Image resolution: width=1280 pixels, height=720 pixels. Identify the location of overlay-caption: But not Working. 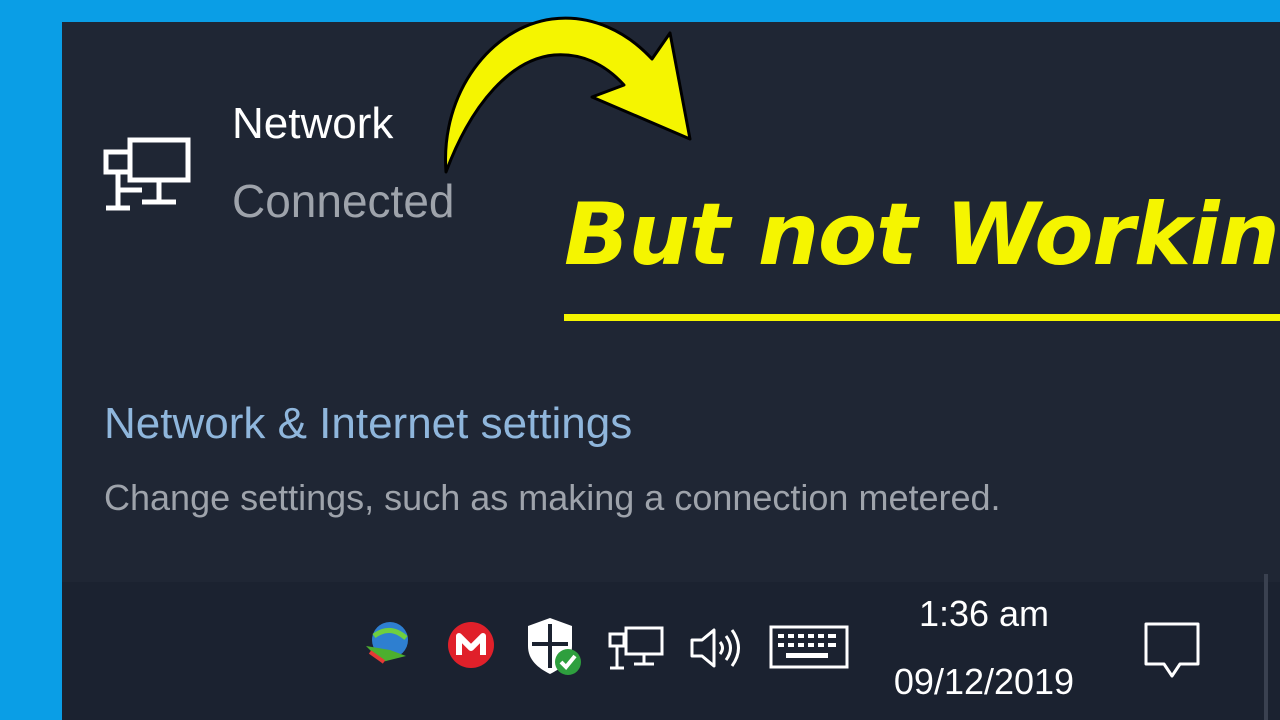
(922, 235).